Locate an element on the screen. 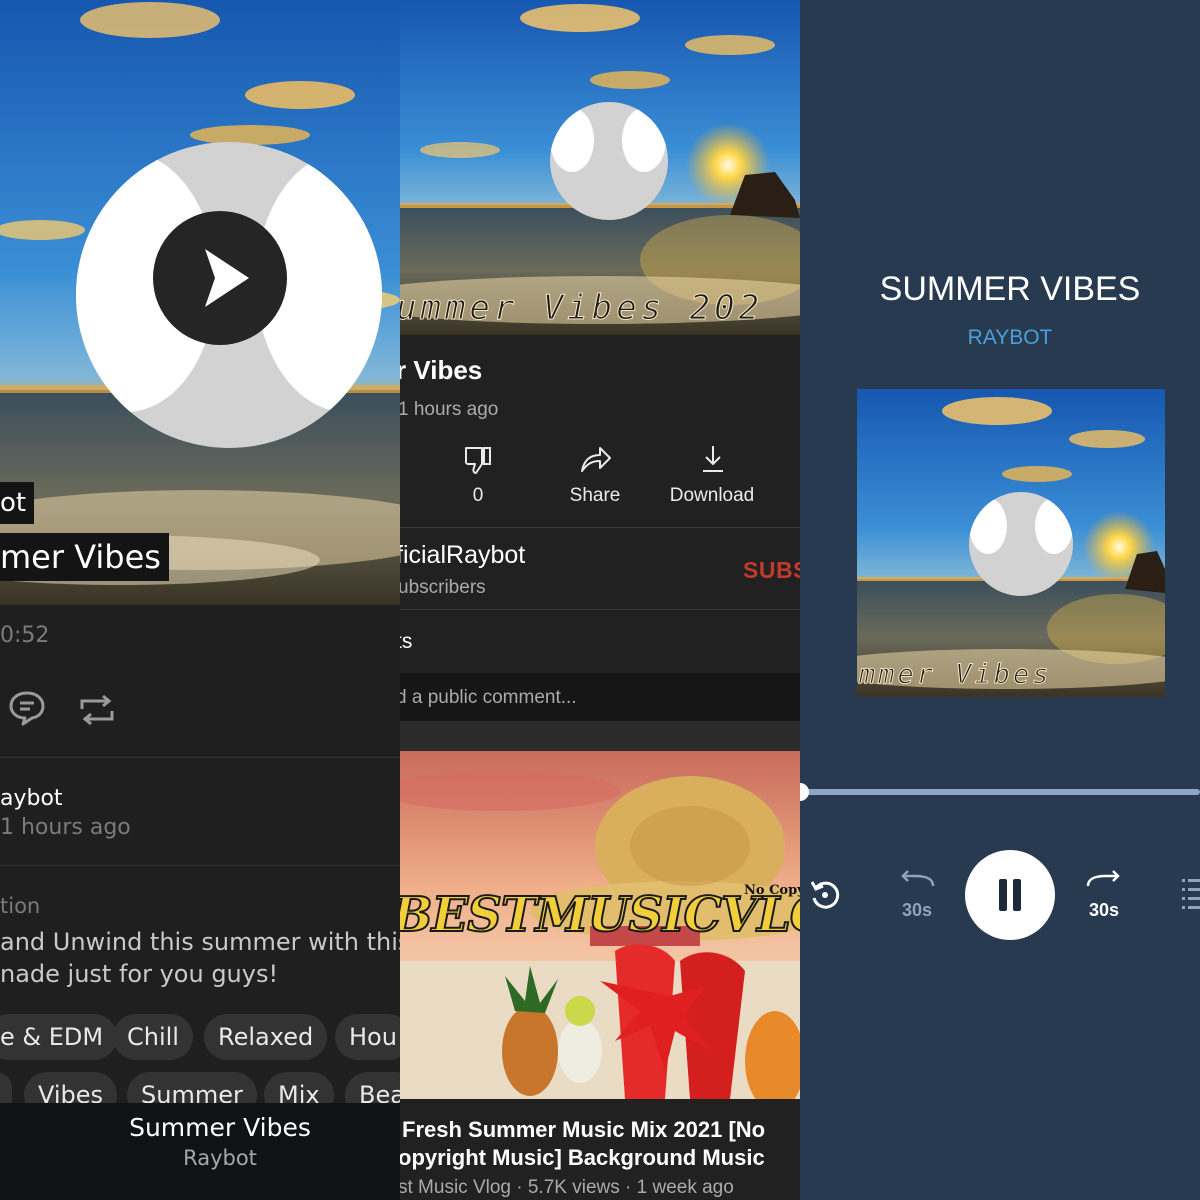 Image resolution: width=1200 pixels, height=1200 pixels. uploader-name: aybot is located at coordinates (31, 798).